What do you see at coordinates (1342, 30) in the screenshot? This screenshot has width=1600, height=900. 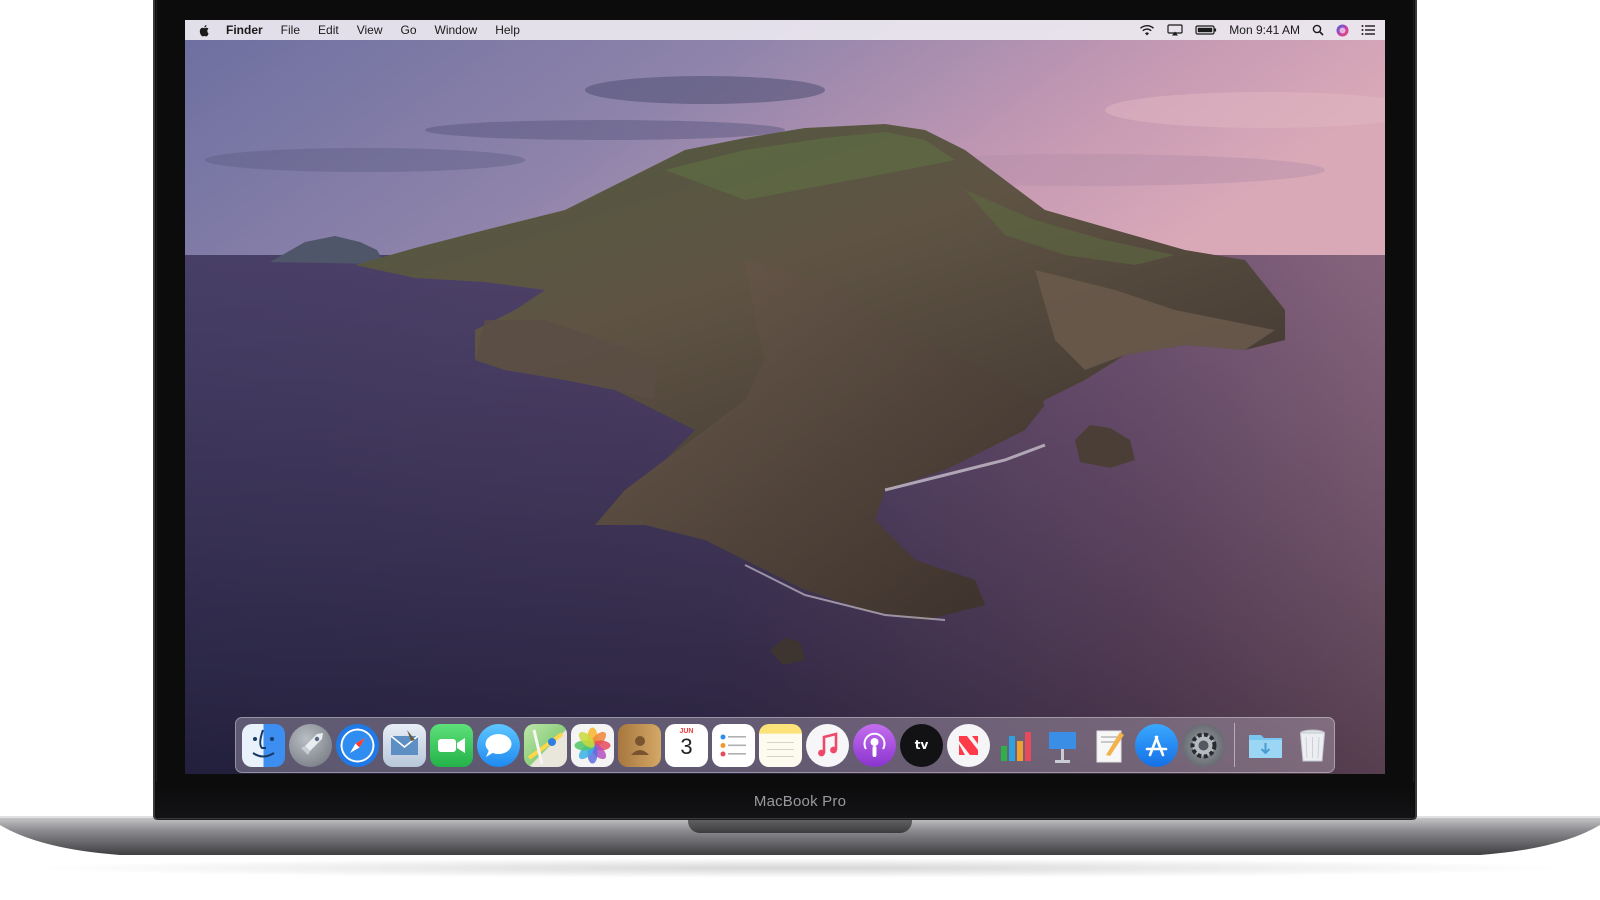 I see `siri-icon` at bounding box center [1342, 30].